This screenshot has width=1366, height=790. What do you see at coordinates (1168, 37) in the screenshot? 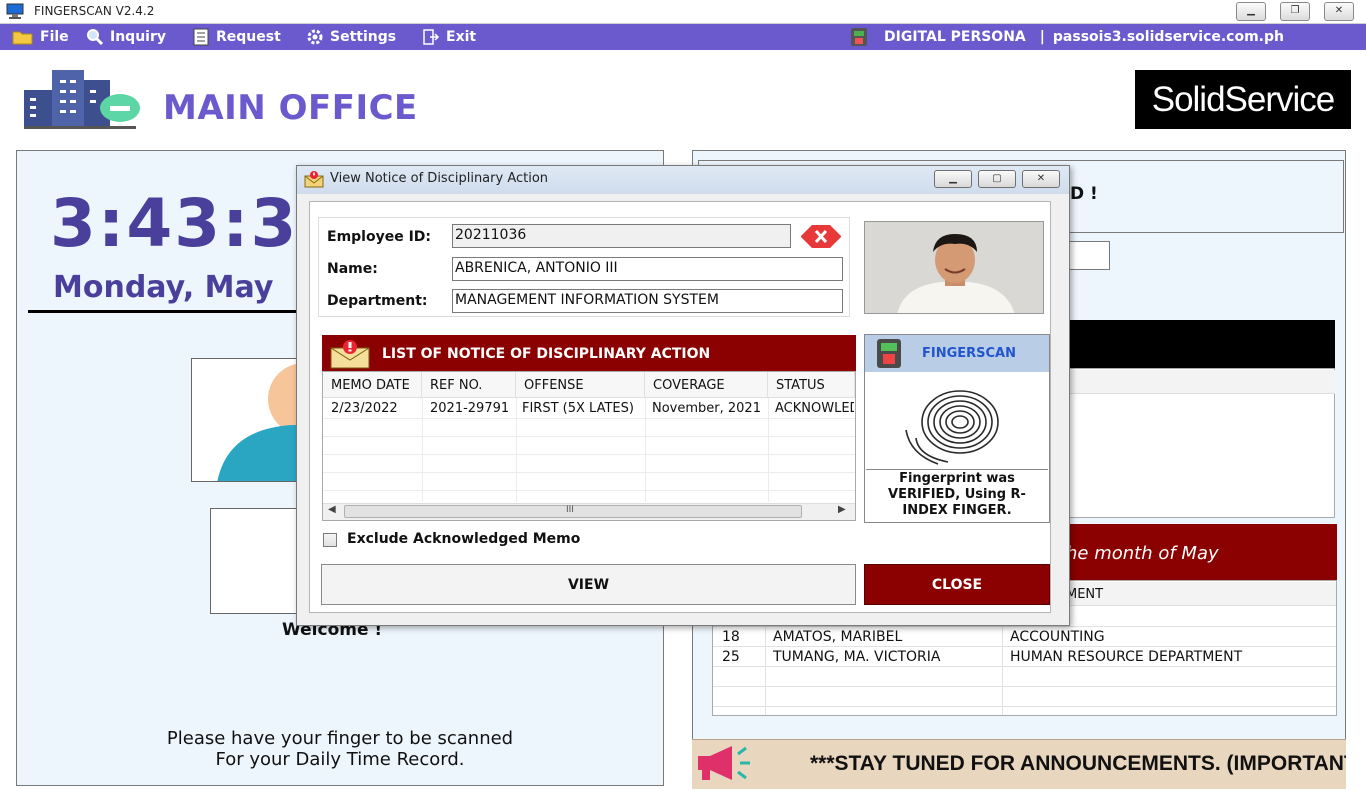
I see `server-address: passois3.solidservice.com.ph` at bounding box center [1168, 37].